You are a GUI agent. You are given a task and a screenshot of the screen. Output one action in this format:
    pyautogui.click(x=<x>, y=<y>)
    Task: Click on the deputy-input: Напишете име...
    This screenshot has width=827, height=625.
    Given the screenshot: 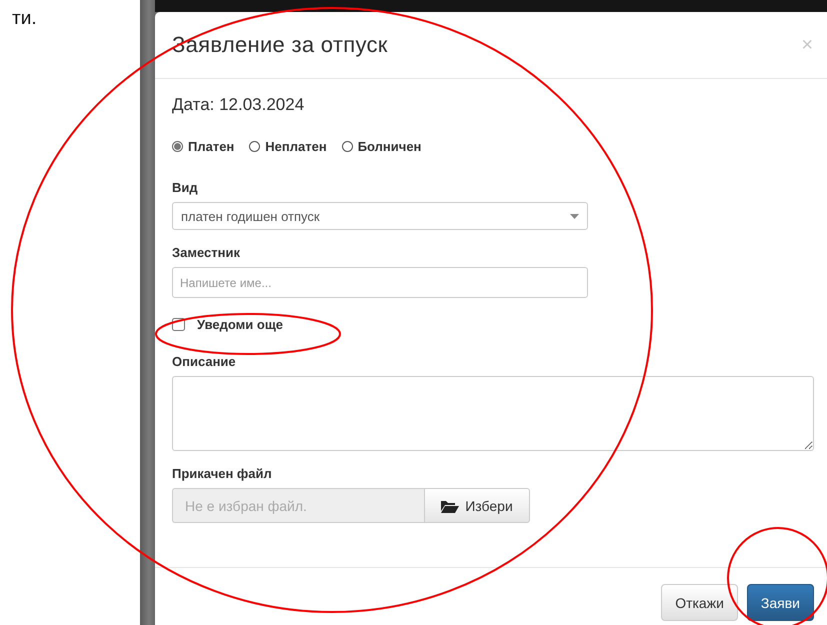 What is the action you would take?
    pyautogui.click(x=380, y=282)
    